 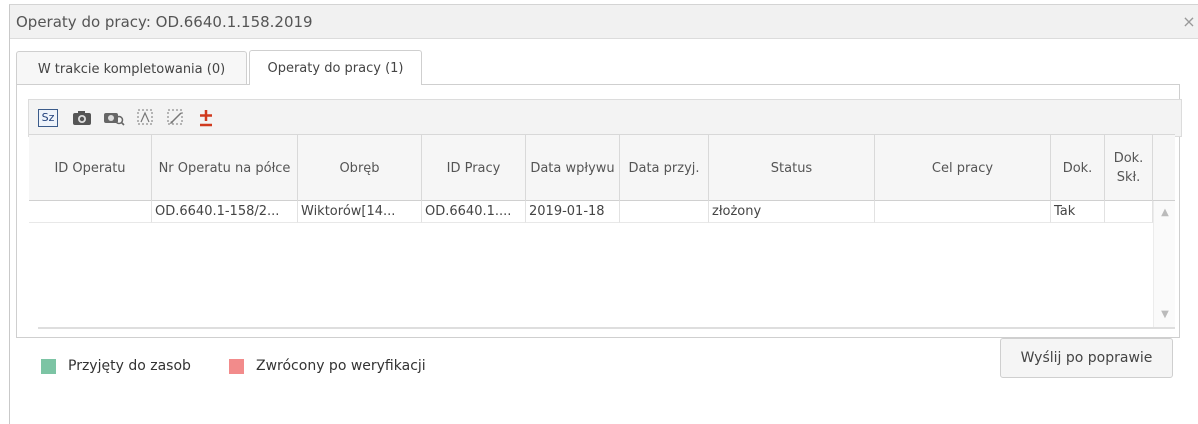 I want to click on column-header-dok: Dok., so click(x=1078, y=168).